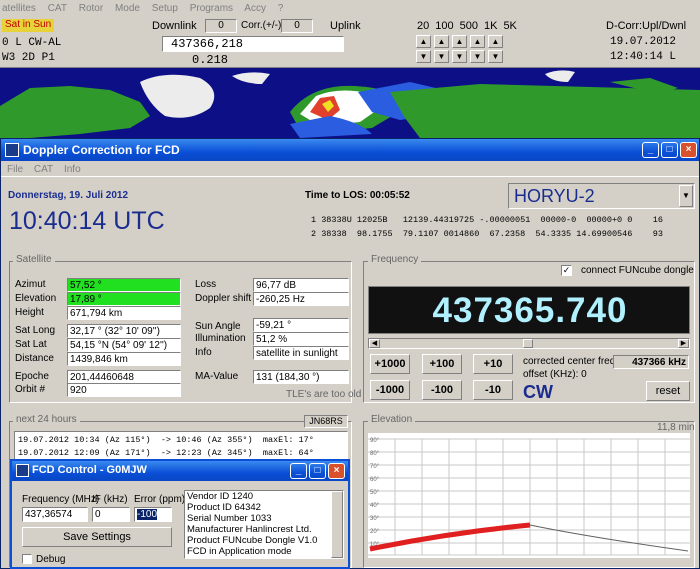 This screenshot has height=569, width=700. What do you see at coordinates (220, 496) in the screenshot?
I see `fcd-info-line-1: Vendor ID 1240` at bounding box center [220, 496].